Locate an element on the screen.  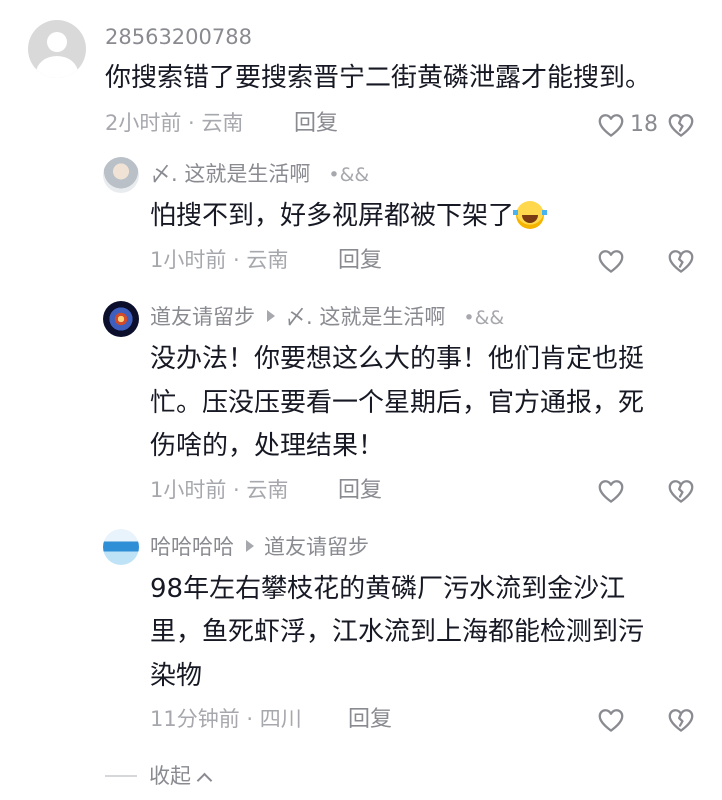
chevron-up-icon is located at coordinates (204, 780).